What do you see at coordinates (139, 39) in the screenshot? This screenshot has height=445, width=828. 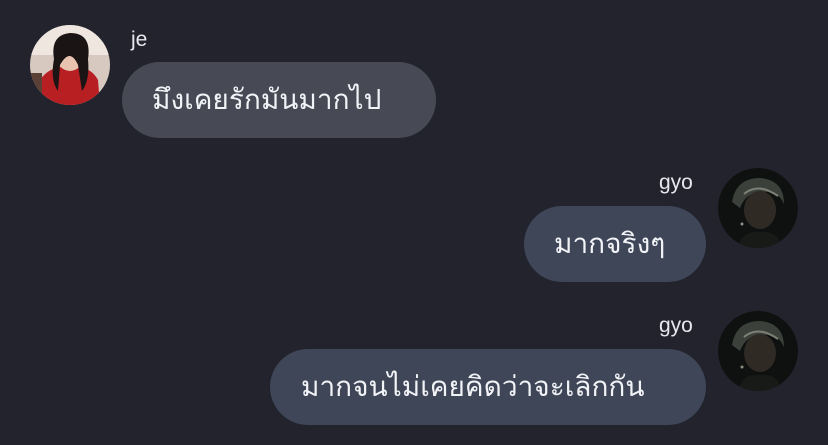 I see `sender-name: je` at bounding box center [139, 39].